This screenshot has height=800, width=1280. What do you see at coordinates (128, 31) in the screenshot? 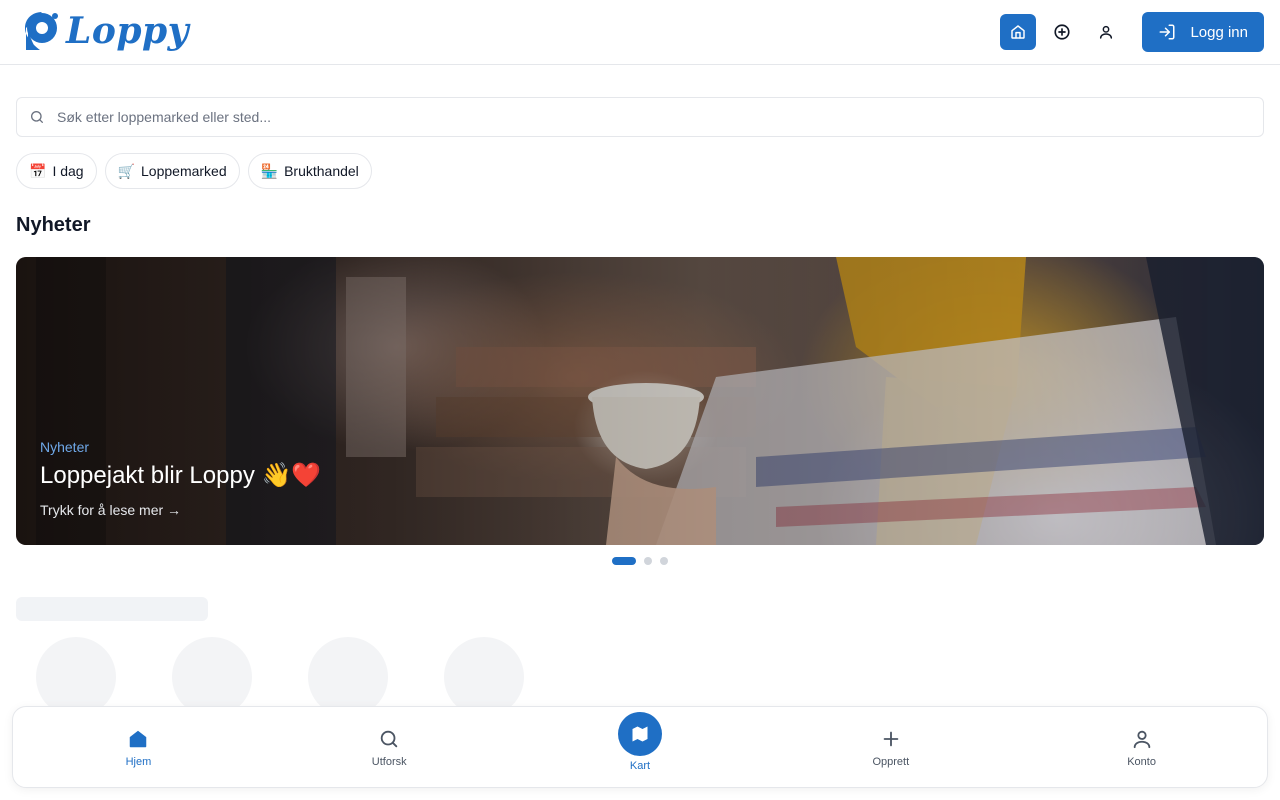
I see `brand-name: Loppy` at bounding box center [128, 31].